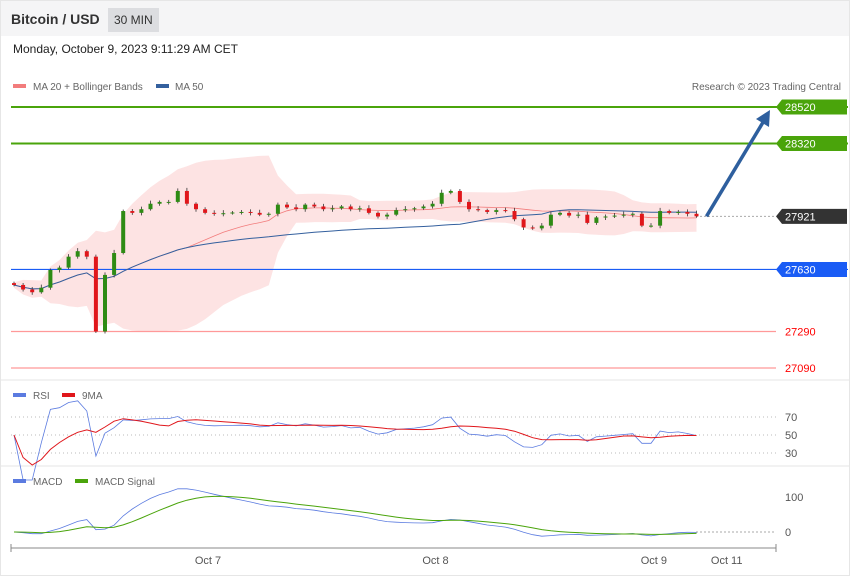 This screenshot has height=576, width=850. Describe the element at coordinates (92, 396) in the screenshot. I see `rsi-ma-legend-label: 9MA` at that location.